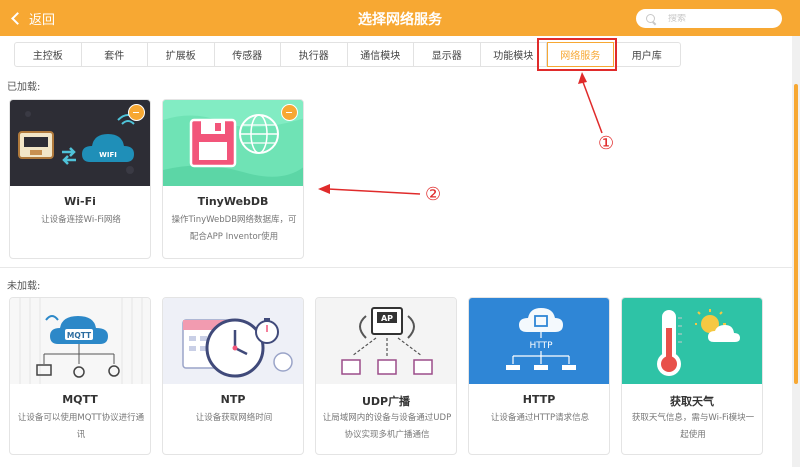  I want to click on card-description: 让设备通过HTTP请求信息, so click(540, 418).